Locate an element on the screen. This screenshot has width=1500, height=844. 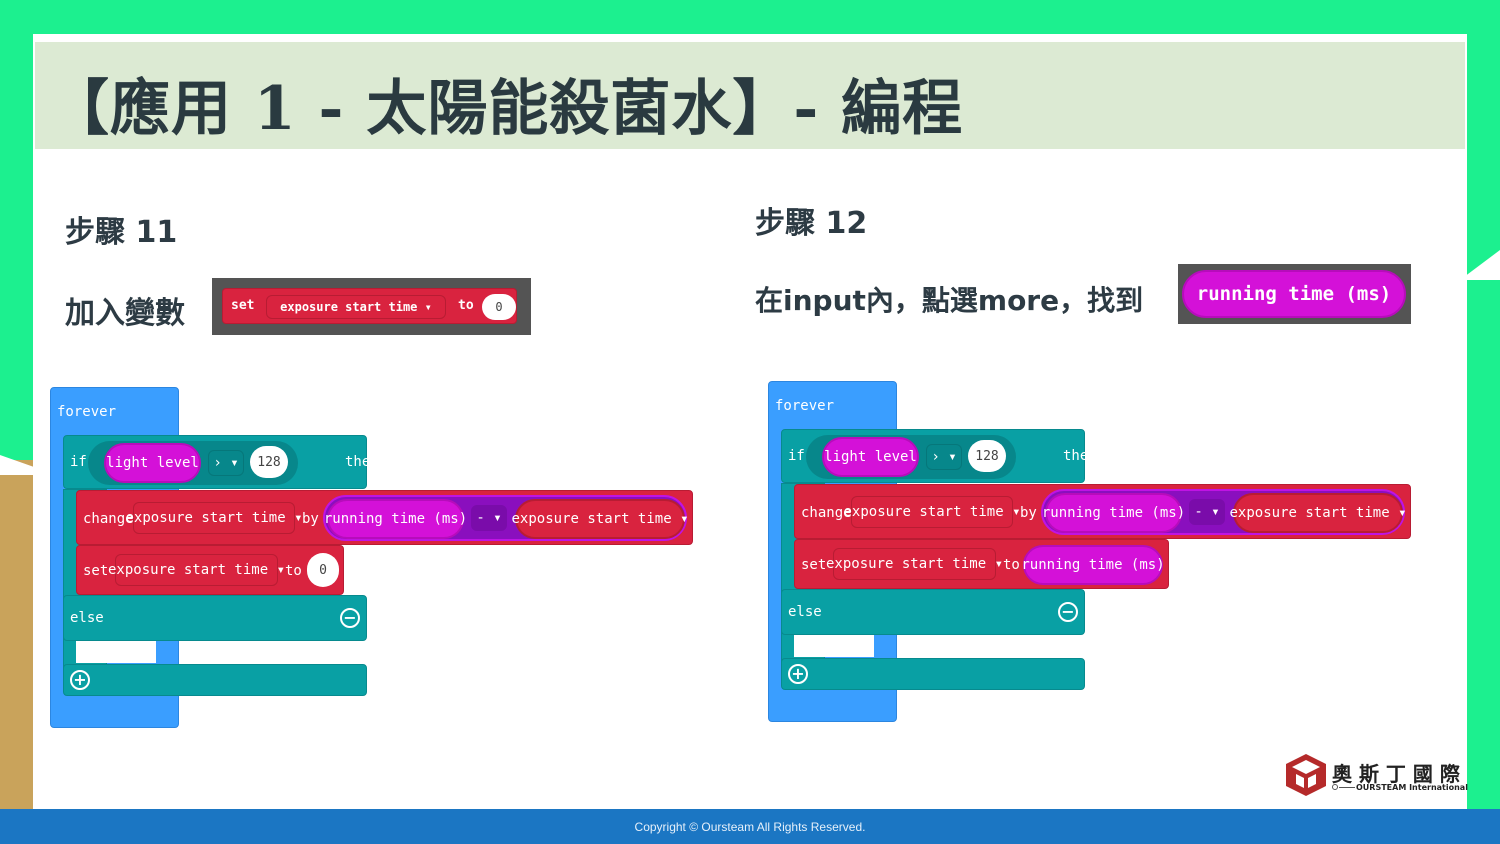
logo-dot is located at coordinates (1335, 787).